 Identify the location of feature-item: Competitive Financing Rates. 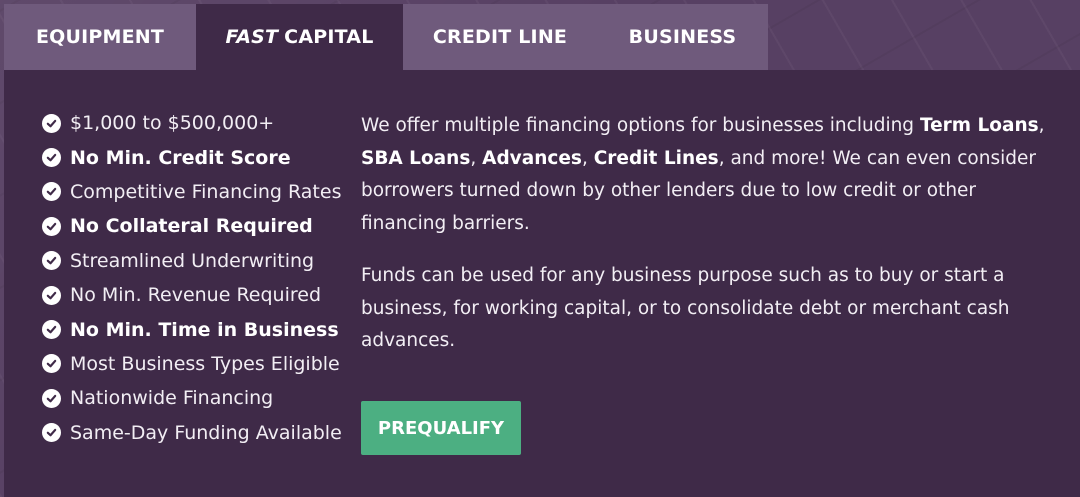
(192, 192).